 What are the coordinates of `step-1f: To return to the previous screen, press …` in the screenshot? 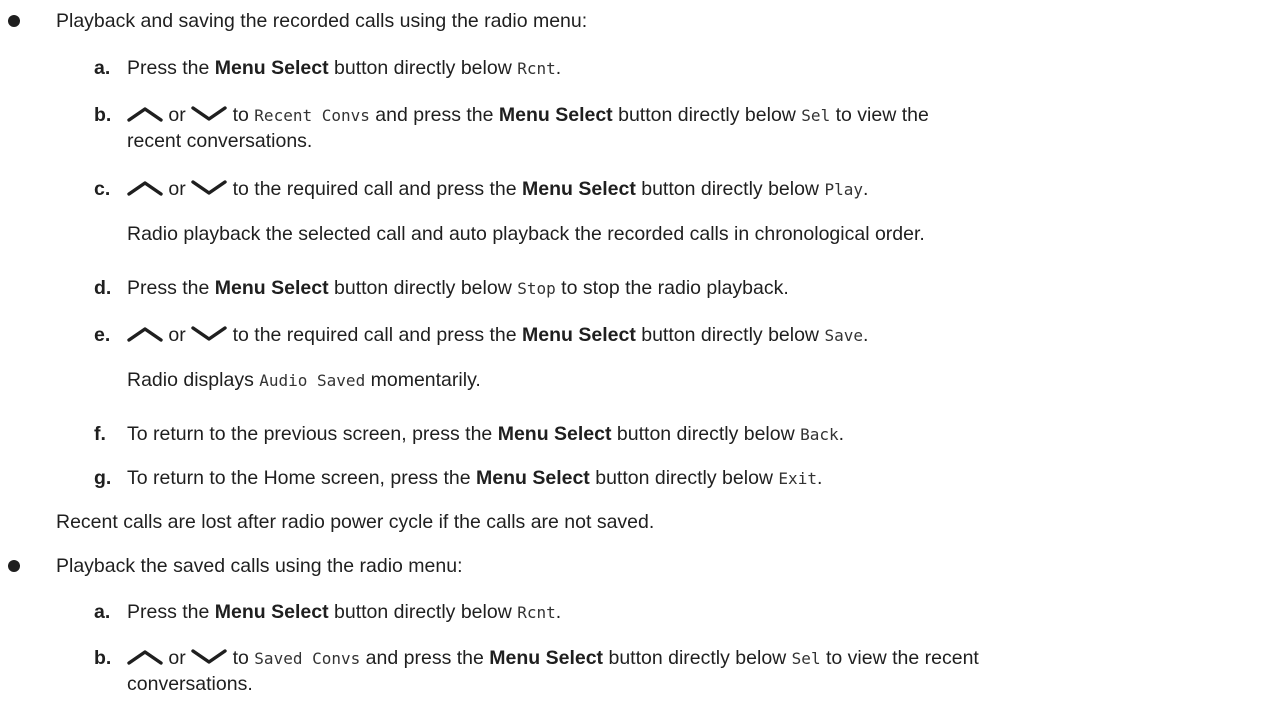 It's located at (486, 434).